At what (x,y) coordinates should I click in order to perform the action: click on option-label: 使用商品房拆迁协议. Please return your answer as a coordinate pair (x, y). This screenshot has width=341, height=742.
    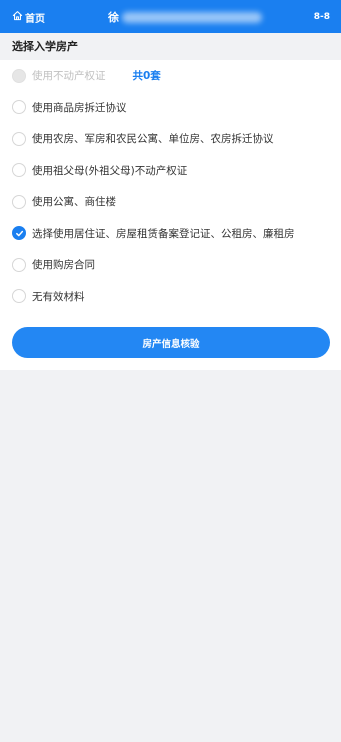
    Looking at the image, I should click on (79, 107).